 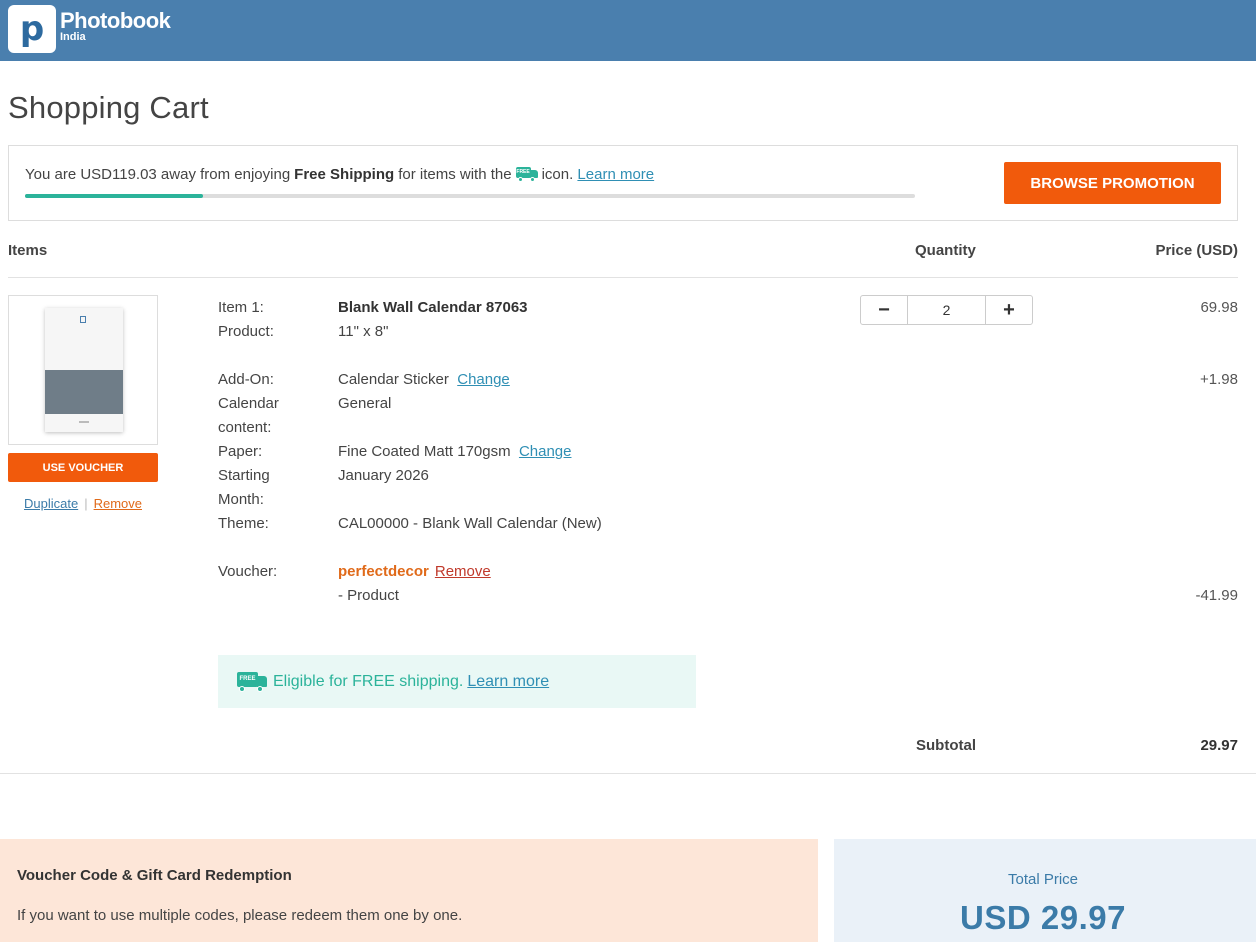 I want to click on content-label-cont: content:, so click(x=245, y=427).